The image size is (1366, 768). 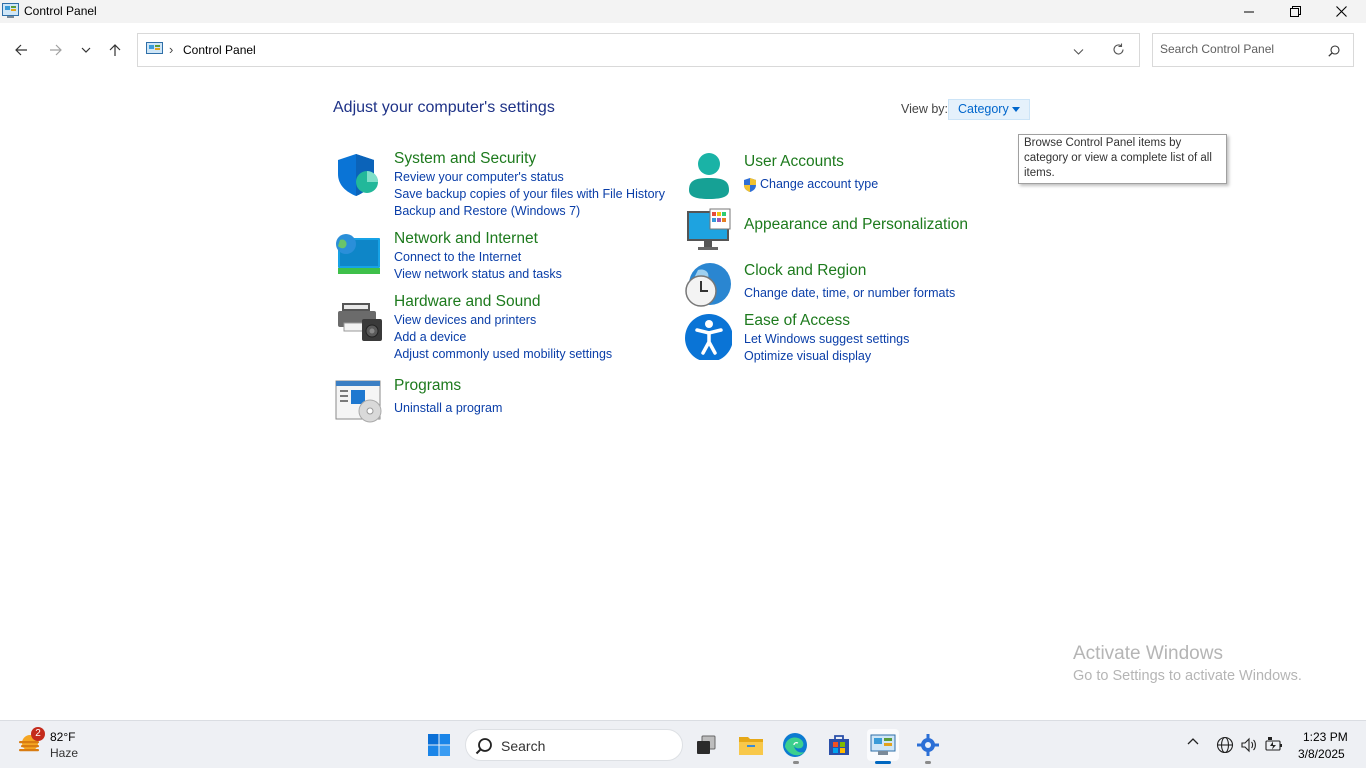 I want to click on back-button, so click(x=21, y=50).